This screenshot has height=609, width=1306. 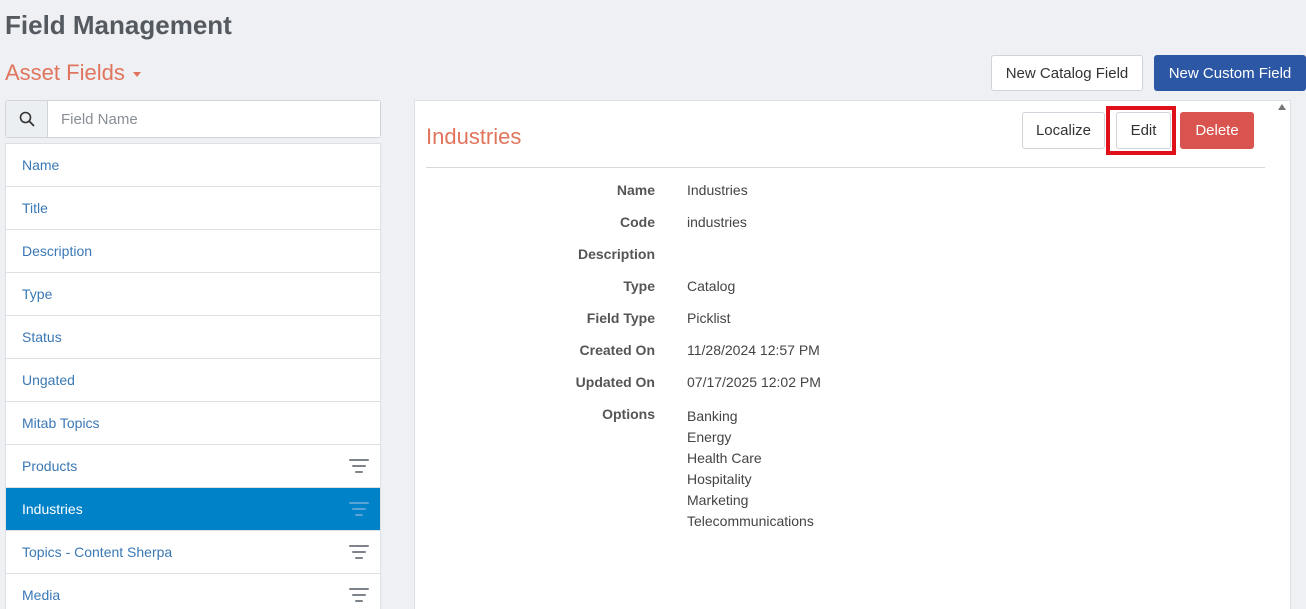 What do you see at coordinates (214, 119) in the screenshot?
I see `search-input` at bounding box center [214, 119].